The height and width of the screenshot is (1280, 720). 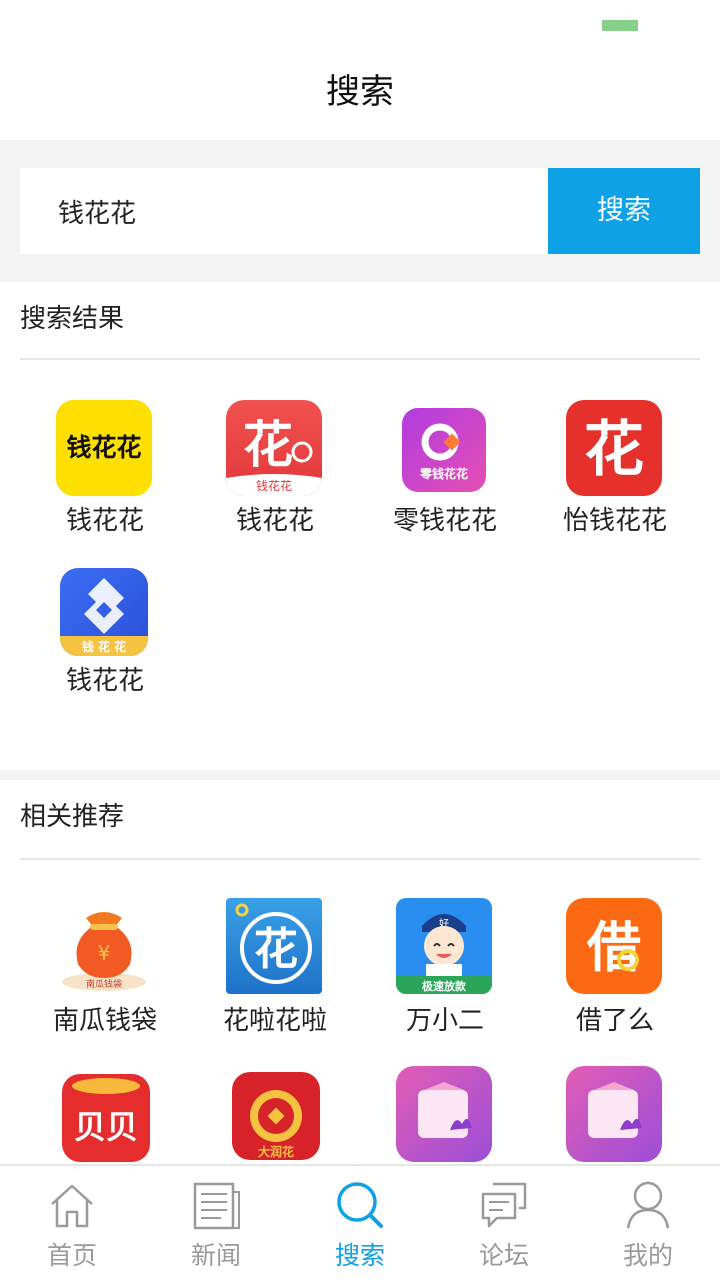 I want to click on app-item: ¥ 南瓜钱袋 南瓜钱袋, so click(x=105, y=982).